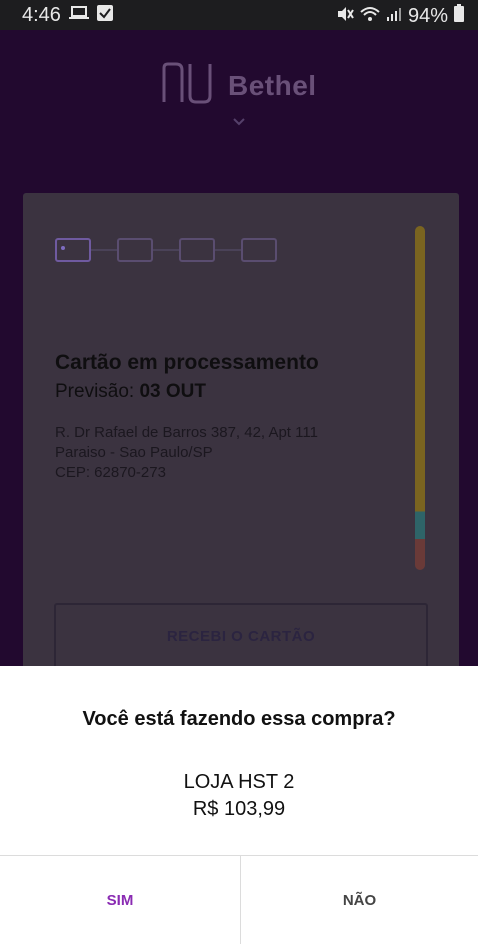  What do you see at coordinates (241, 636) in the screenshot?
I see `received-card-button: RECEBI O CARTÃO` at bounding box center [241, 636].